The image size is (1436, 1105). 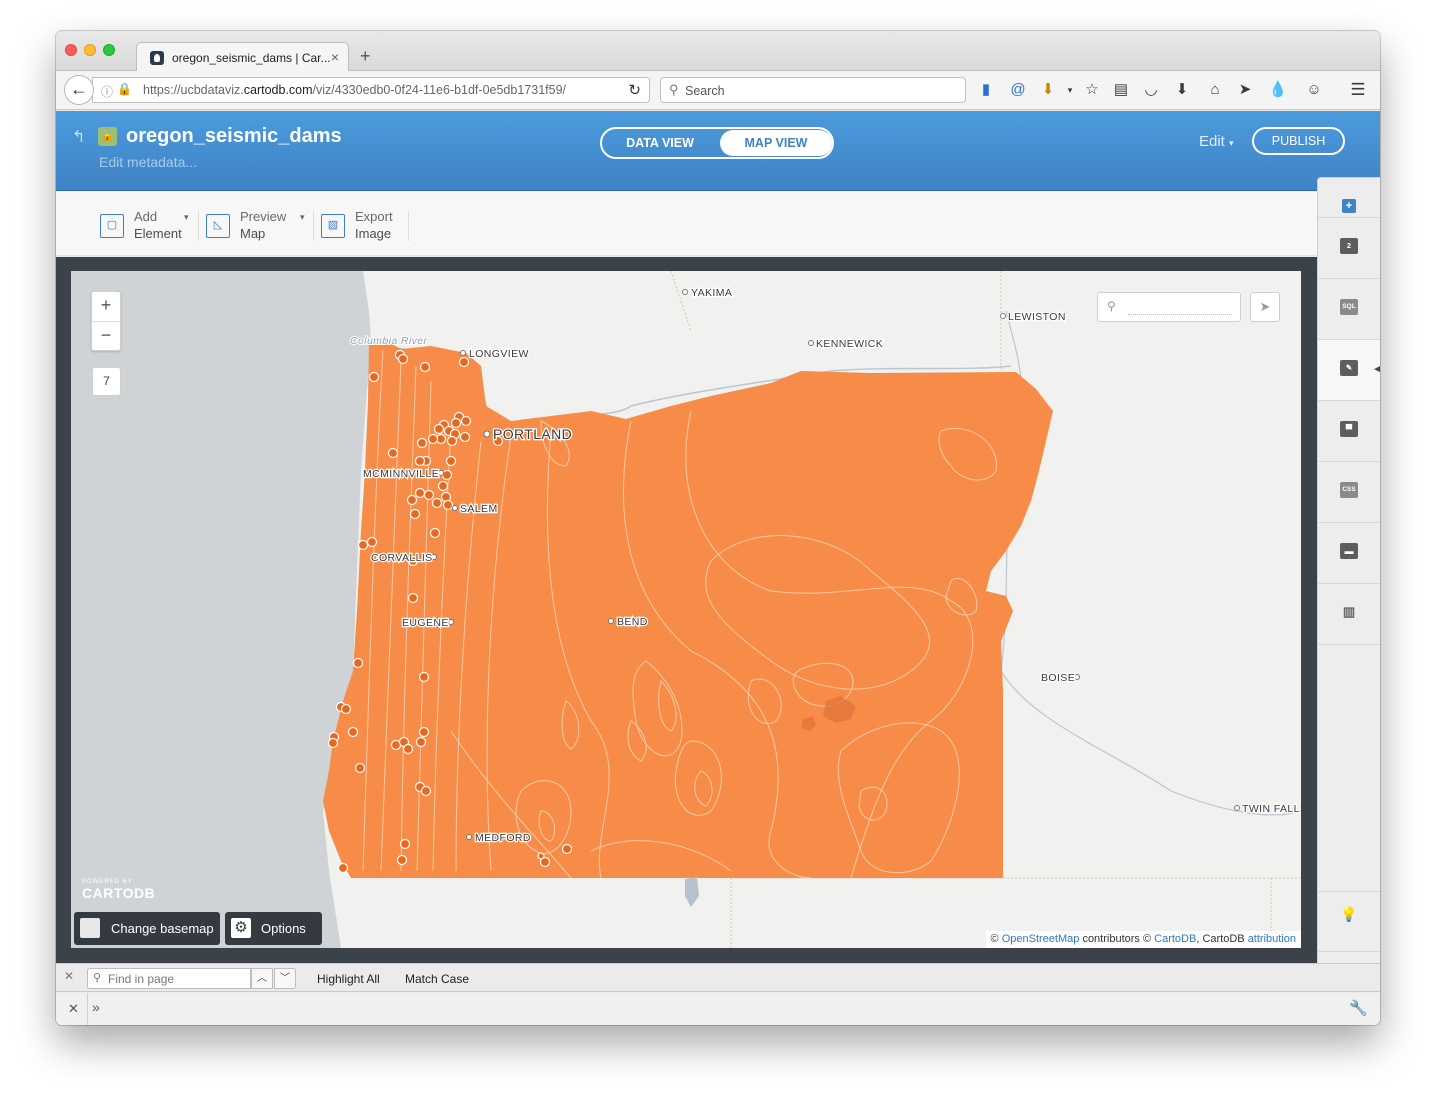 I want to click on close-window-button, so click(x=71, y=50).